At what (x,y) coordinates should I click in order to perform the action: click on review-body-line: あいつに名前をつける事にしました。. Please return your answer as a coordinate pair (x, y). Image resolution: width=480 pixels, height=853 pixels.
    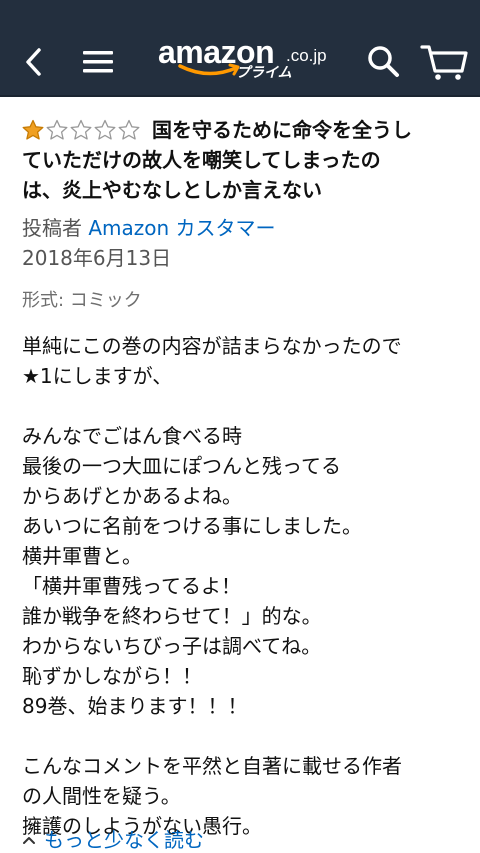
    Looking at the image, I should click on (192, 526).